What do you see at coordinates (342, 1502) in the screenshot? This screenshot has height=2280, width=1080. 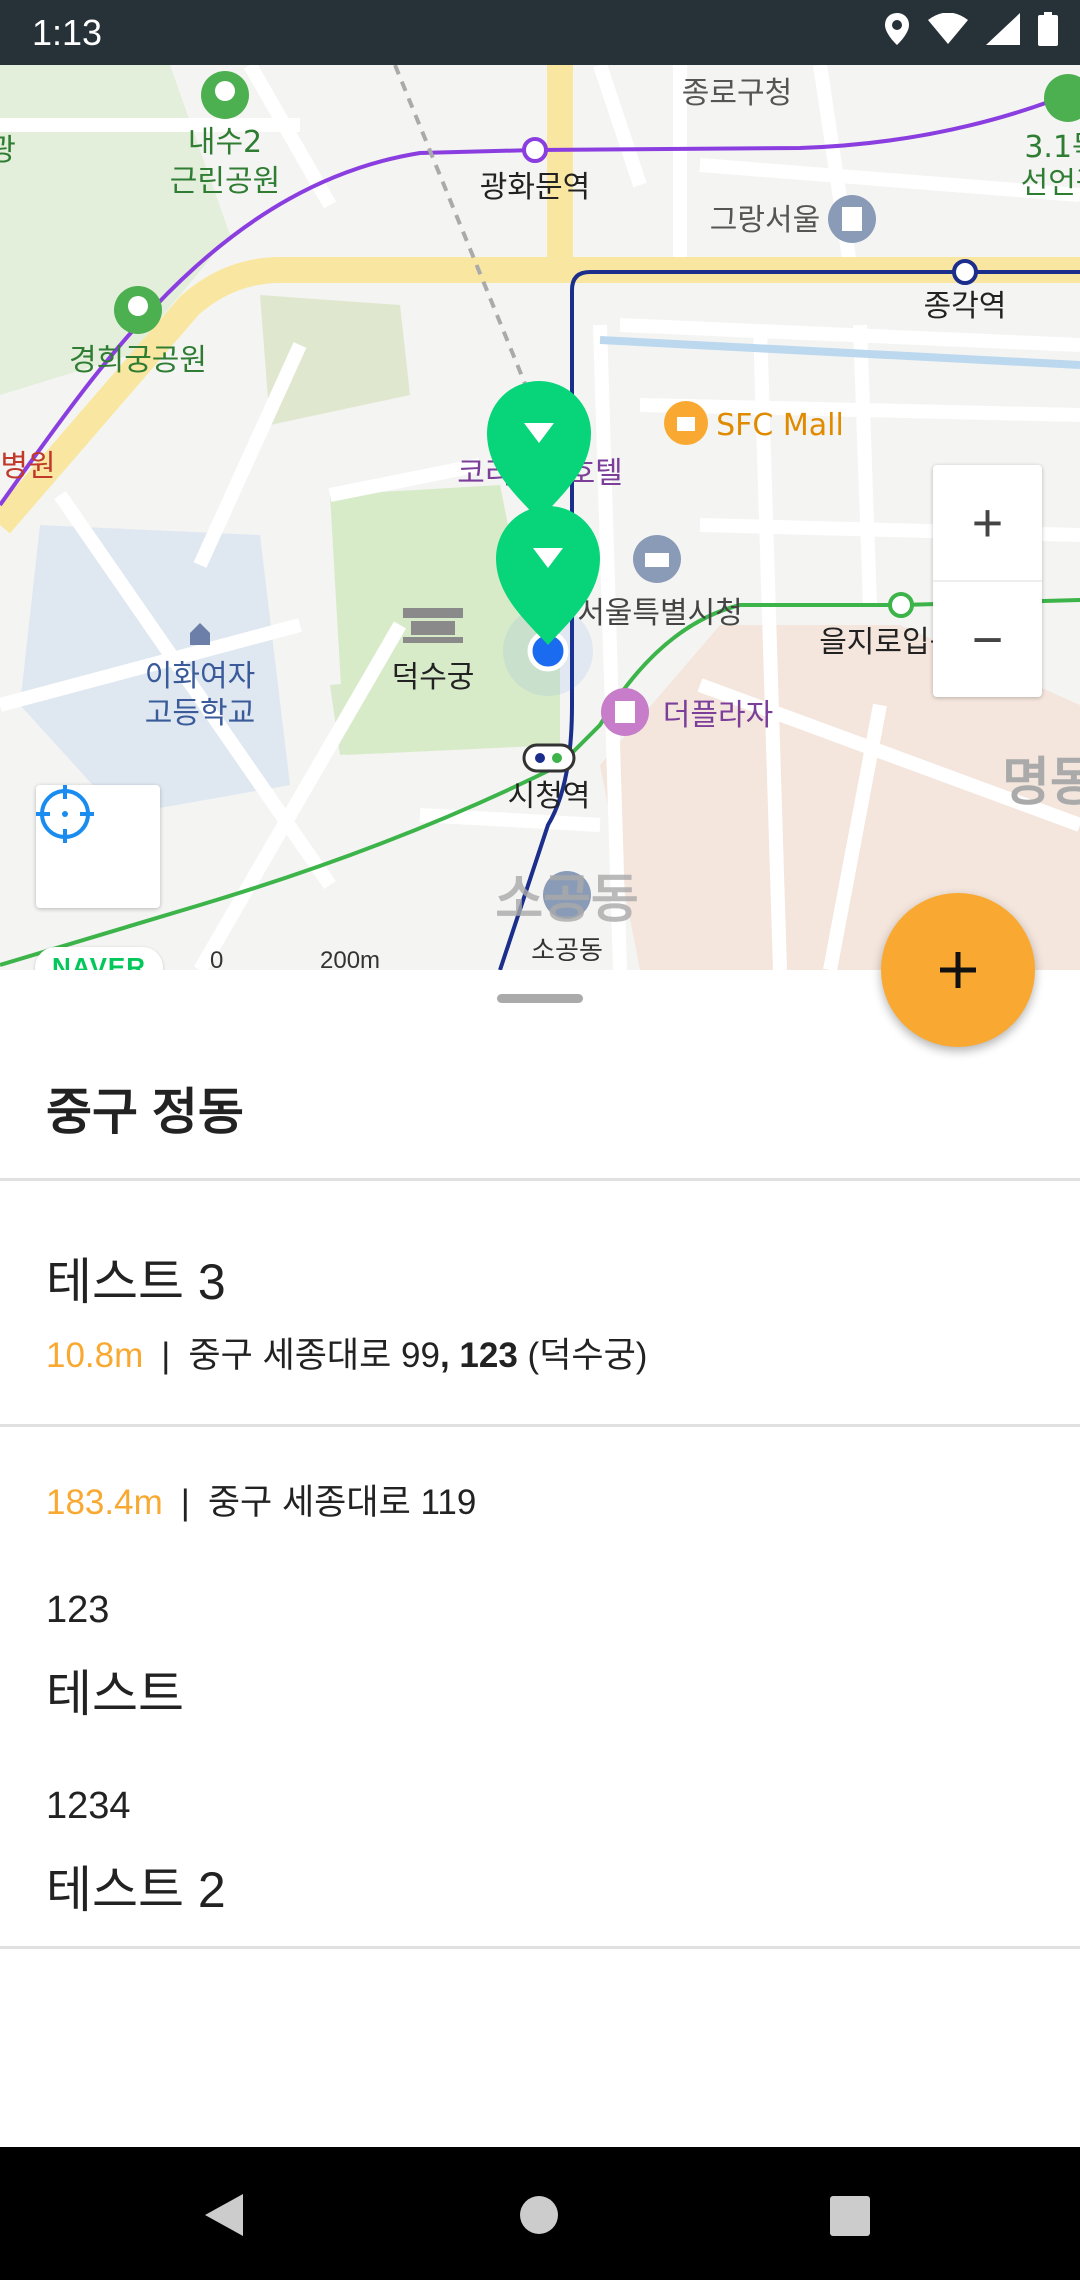 I see `address: 중구 세종대로 119` at bounding box center [342, 1502].